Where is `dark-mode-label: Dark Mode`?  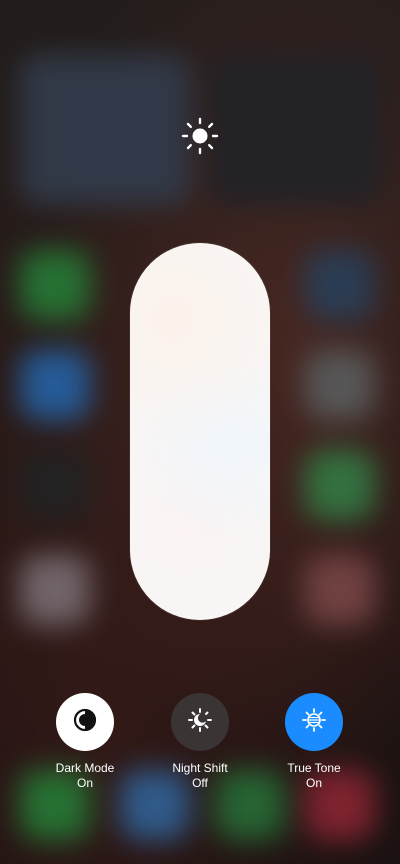 dark-mode-label: Dark Mode is located at coordinates (85, 768).